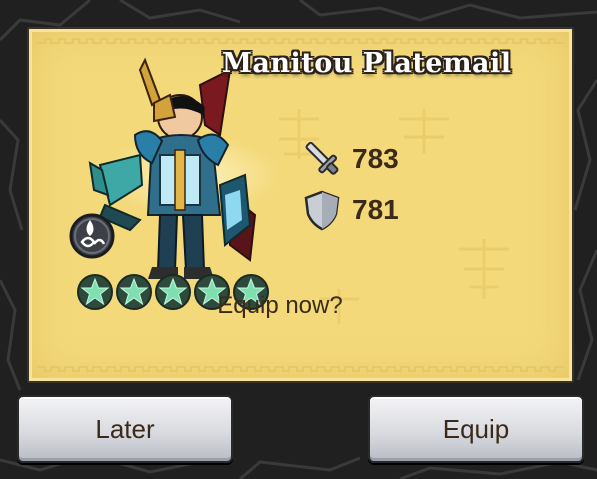 This screenshot has height=479, width=597. Describe the element at coordinates (280, 305) in the screenshot. I see `equip-prompt: Equip now?` at that location.